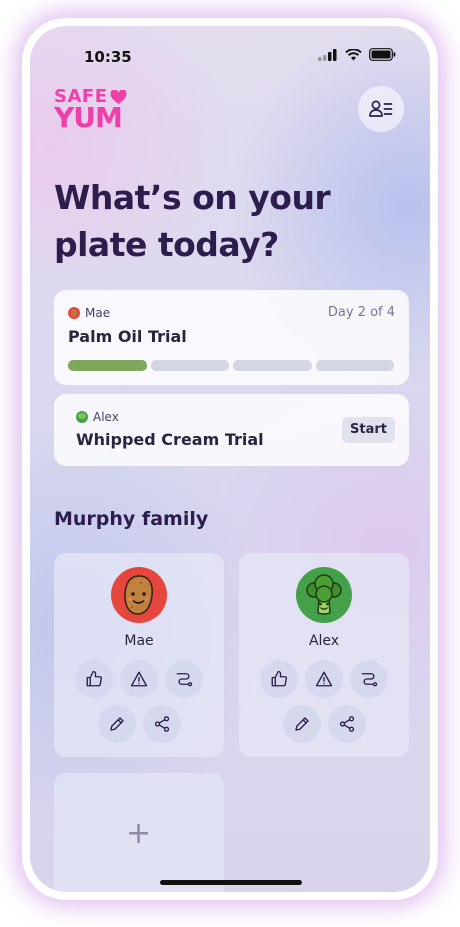  Describe the element at coordinates (324, 641) in the screenshot. I see `member-name: Alex` at that location.